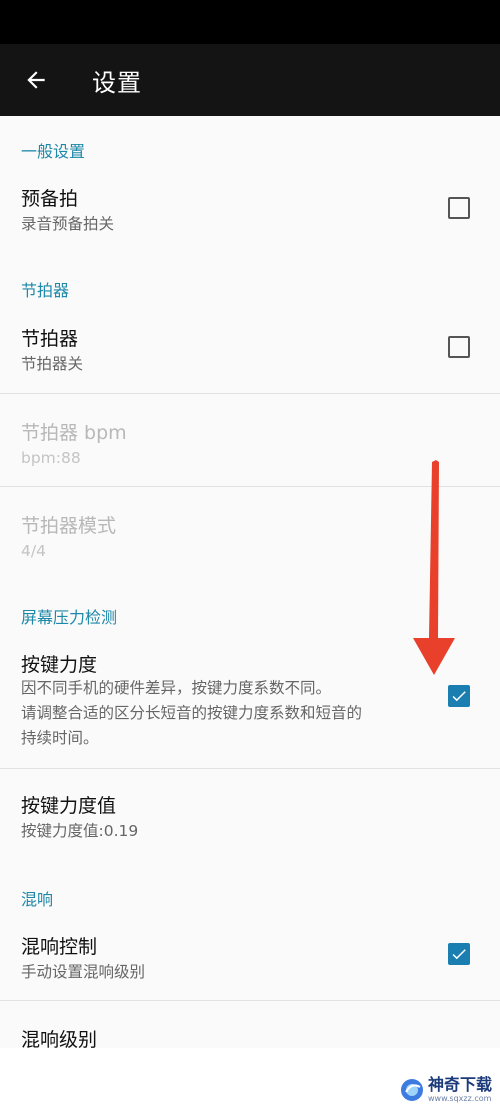  I want to click on reverb-control-checkbox, so click(459, 954).